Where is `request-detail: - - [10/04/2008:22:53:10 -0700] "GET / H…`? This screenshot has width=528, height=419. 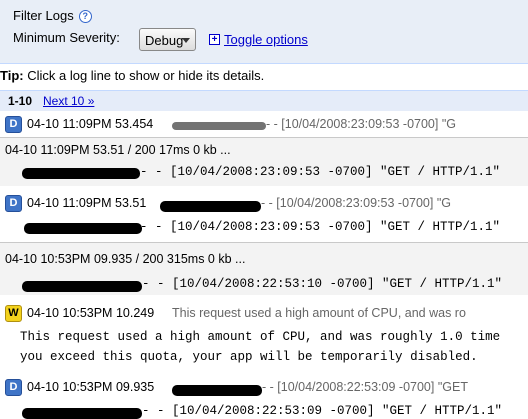 request-detail: - - [10/04/2008:22:53:10 -0700] "GET / H… is located at coordinates (322, 284).